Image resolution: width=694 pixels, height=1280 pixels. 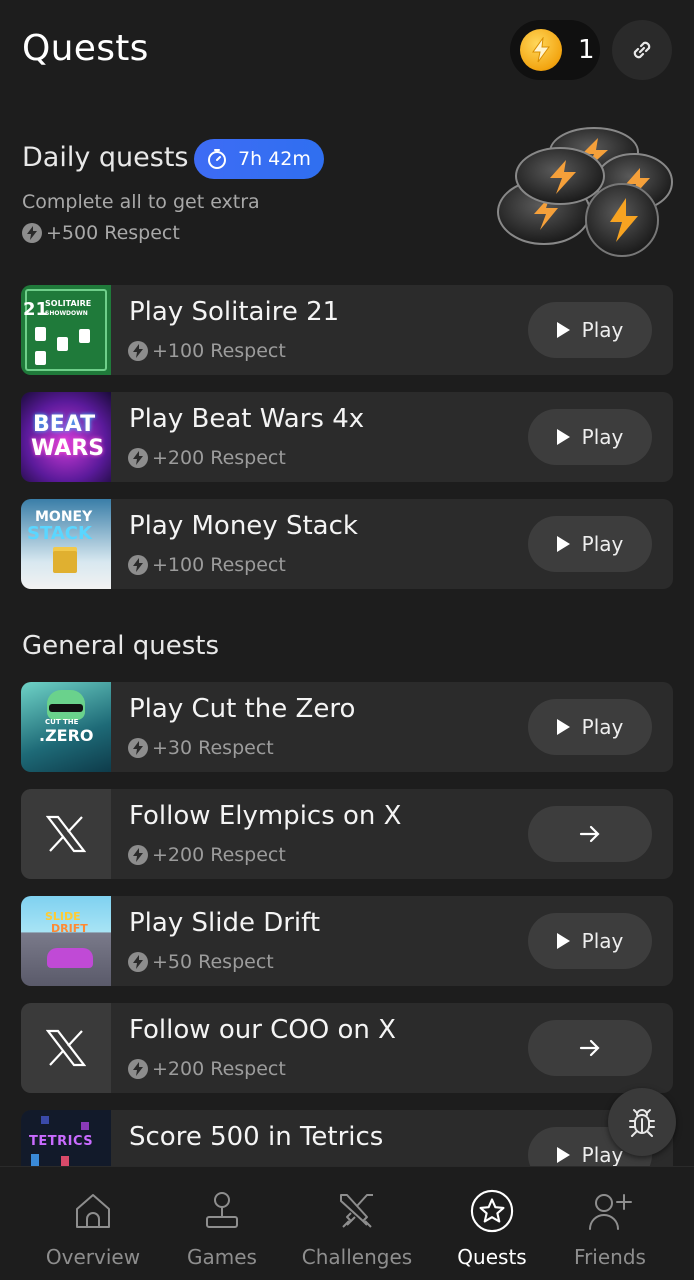 I want to click on thumb-text: DRIFT, so click(x=69, y=928).